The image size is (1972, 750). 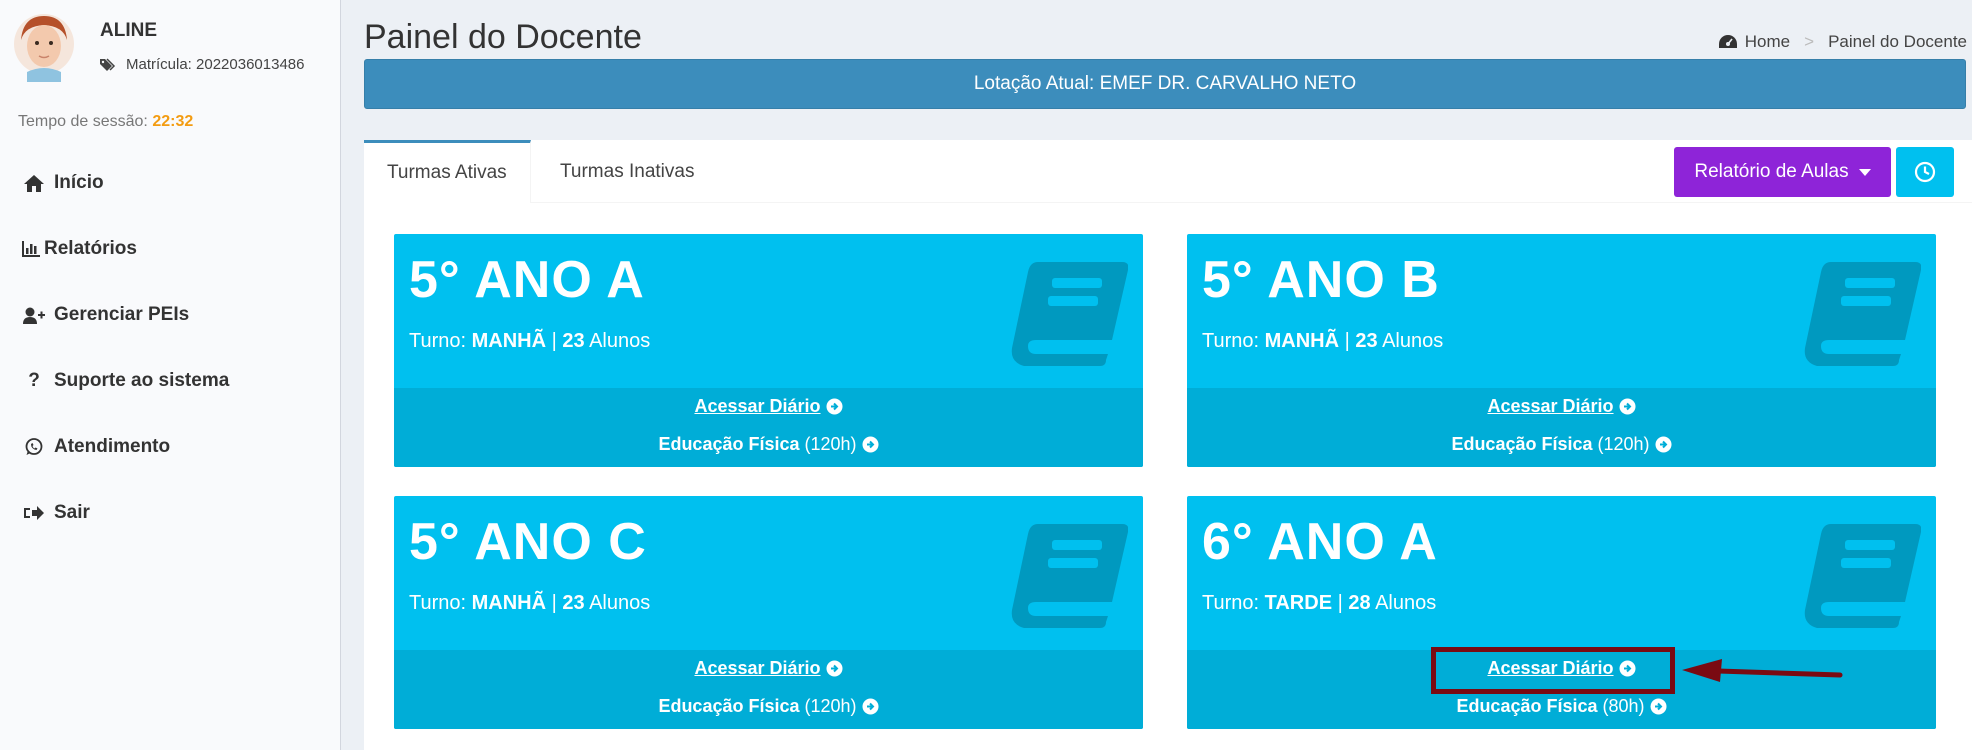 What do you see at coordinates (170, 513) in the screenshot?
I see `sidebar-item-sair: Sair` at bounding box center [170, 513].